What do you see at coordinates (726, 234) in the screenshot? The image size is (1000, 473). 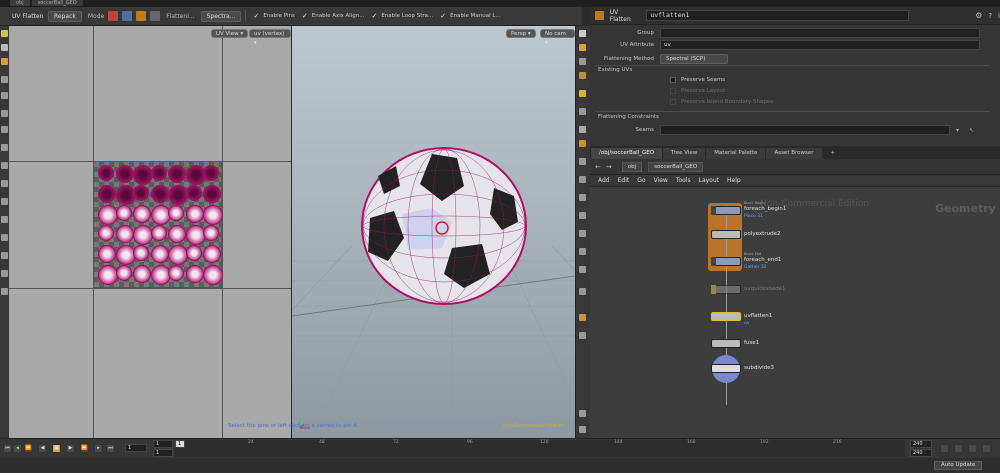 I see `node-polyextrude` at bounding box center [726, 234].